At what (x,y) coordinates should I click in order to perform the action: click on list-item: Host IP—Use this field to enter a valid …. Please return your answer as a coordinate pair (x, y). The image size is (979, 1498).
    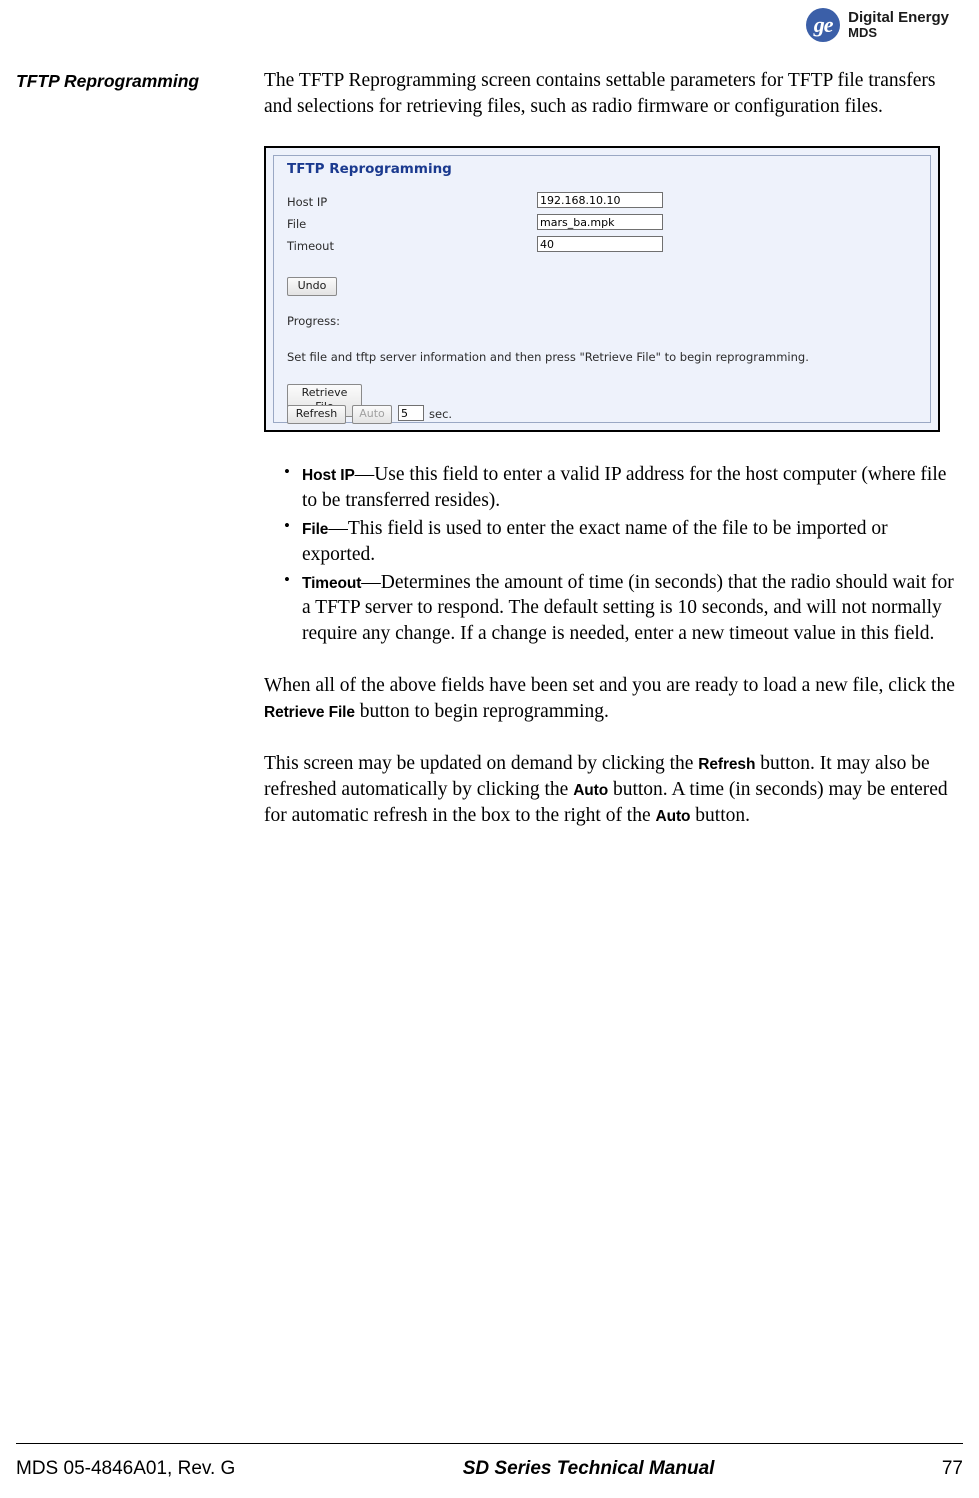
    Looking at the image, I should click on (614, 487).